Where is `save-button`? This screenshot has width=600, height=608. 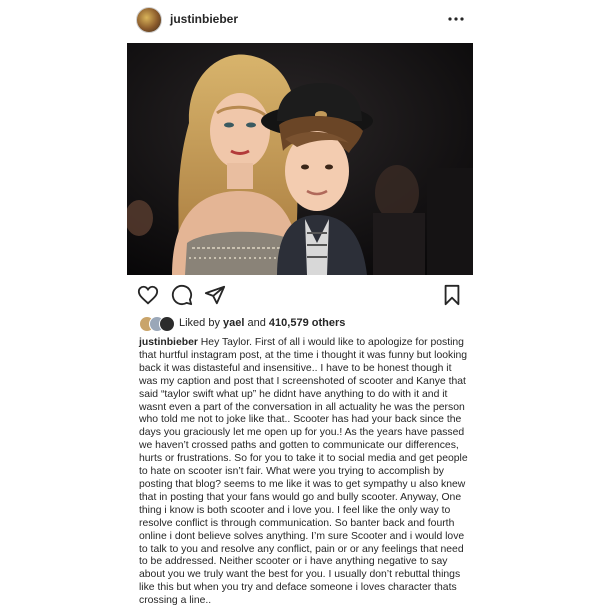 save-button is located at coordinates (452, 295).